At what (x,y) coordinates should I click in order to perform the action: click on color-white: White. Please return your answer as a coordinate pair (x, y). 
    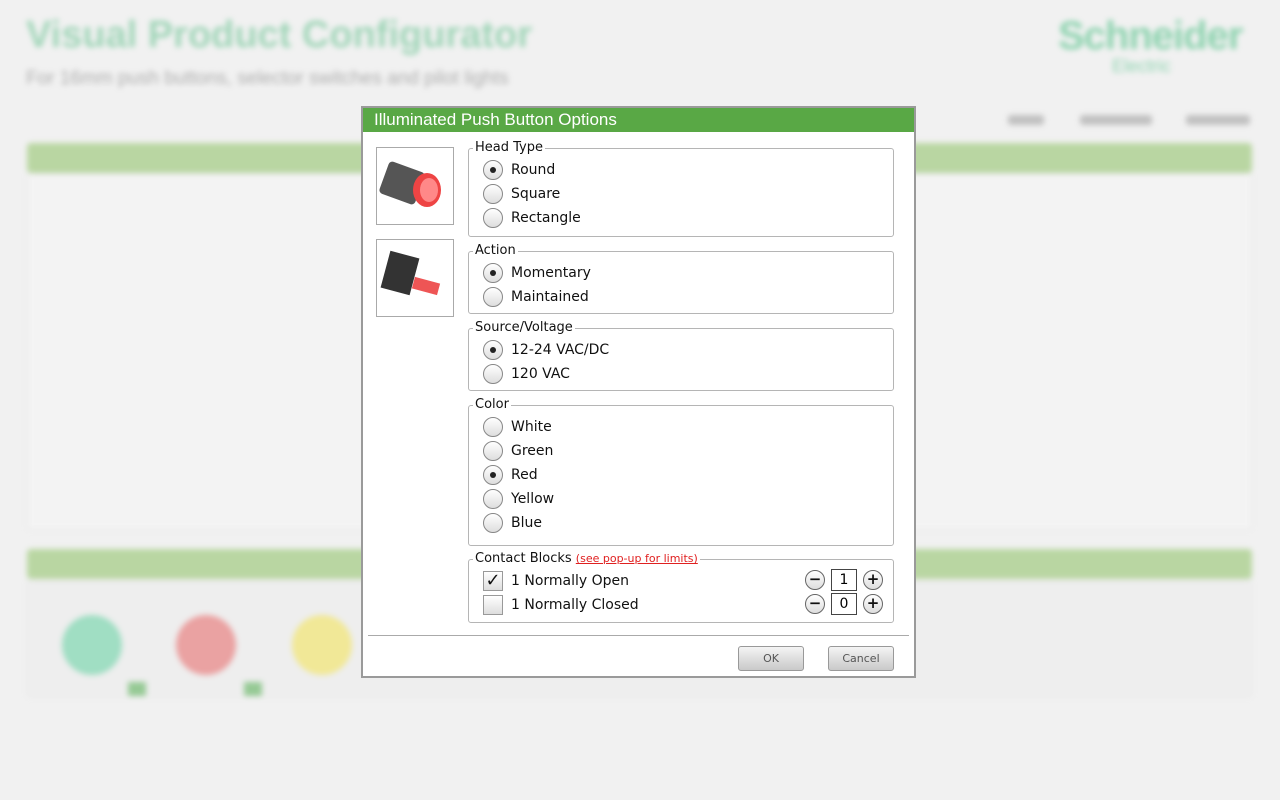
    Looking at the image, I should click on (517, 427).